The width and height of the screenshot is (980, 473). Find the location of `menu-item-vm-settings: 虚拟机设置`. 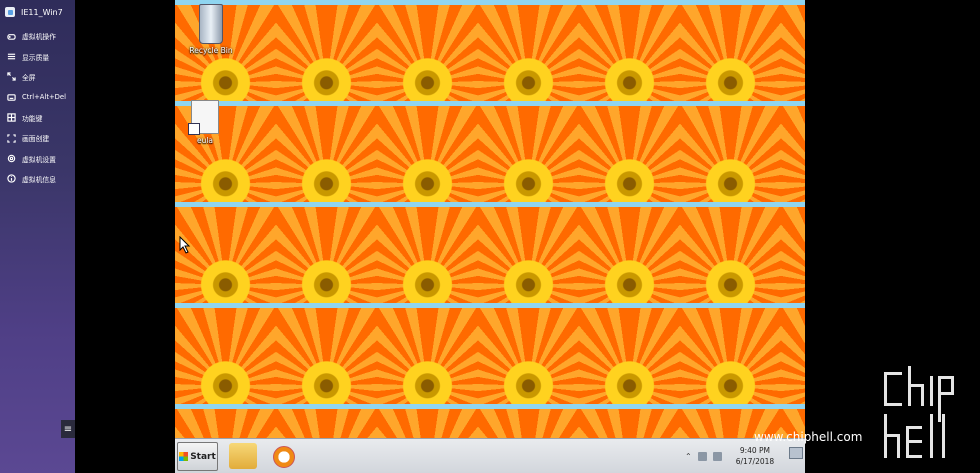

menu-item-vm-settings: 虚拟机设置 is located at coordinates (37, 158).